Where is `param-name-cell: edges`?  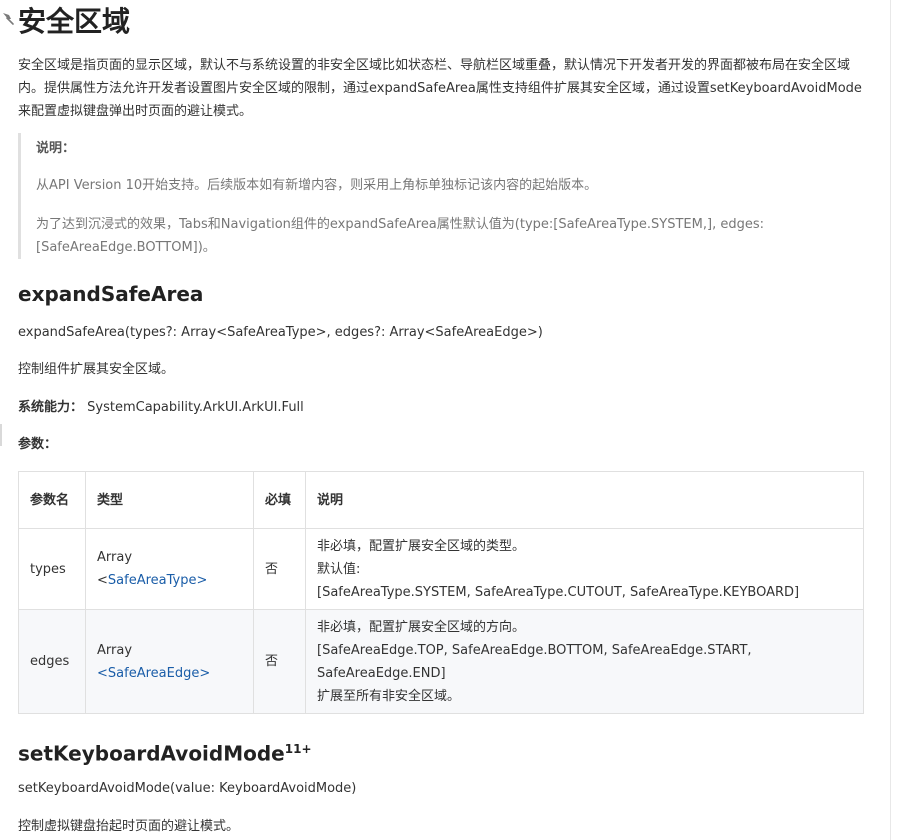 param-name-cell: edges is located at coordinates (52, 661).